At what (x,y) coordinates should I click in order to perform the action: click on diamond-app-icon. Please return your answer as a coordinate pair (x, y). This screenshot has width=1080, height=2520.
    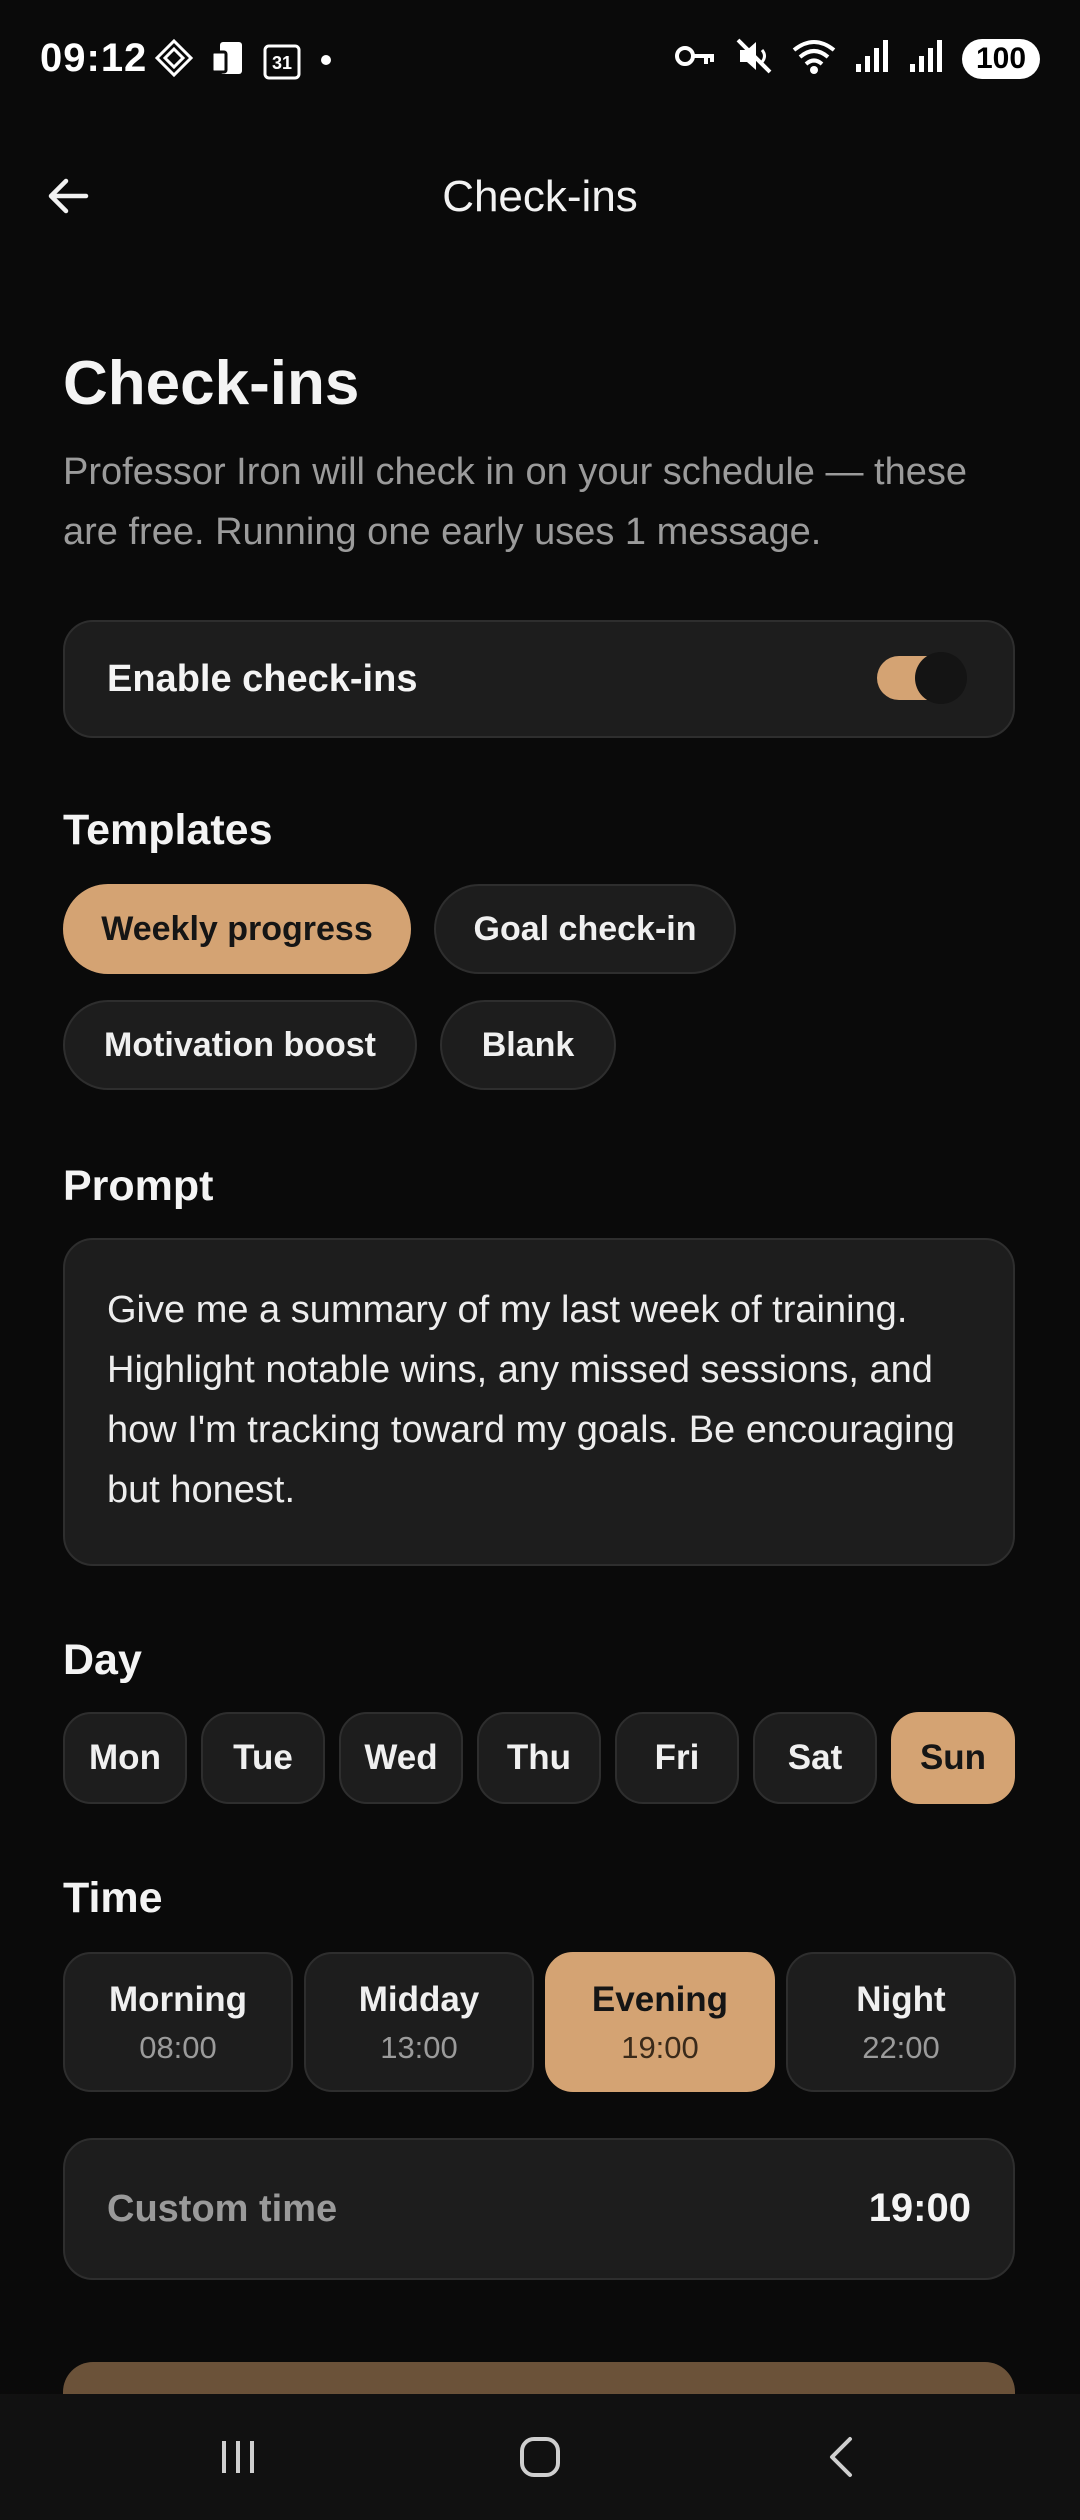
    Looking at the image, I should click on (174, 60).